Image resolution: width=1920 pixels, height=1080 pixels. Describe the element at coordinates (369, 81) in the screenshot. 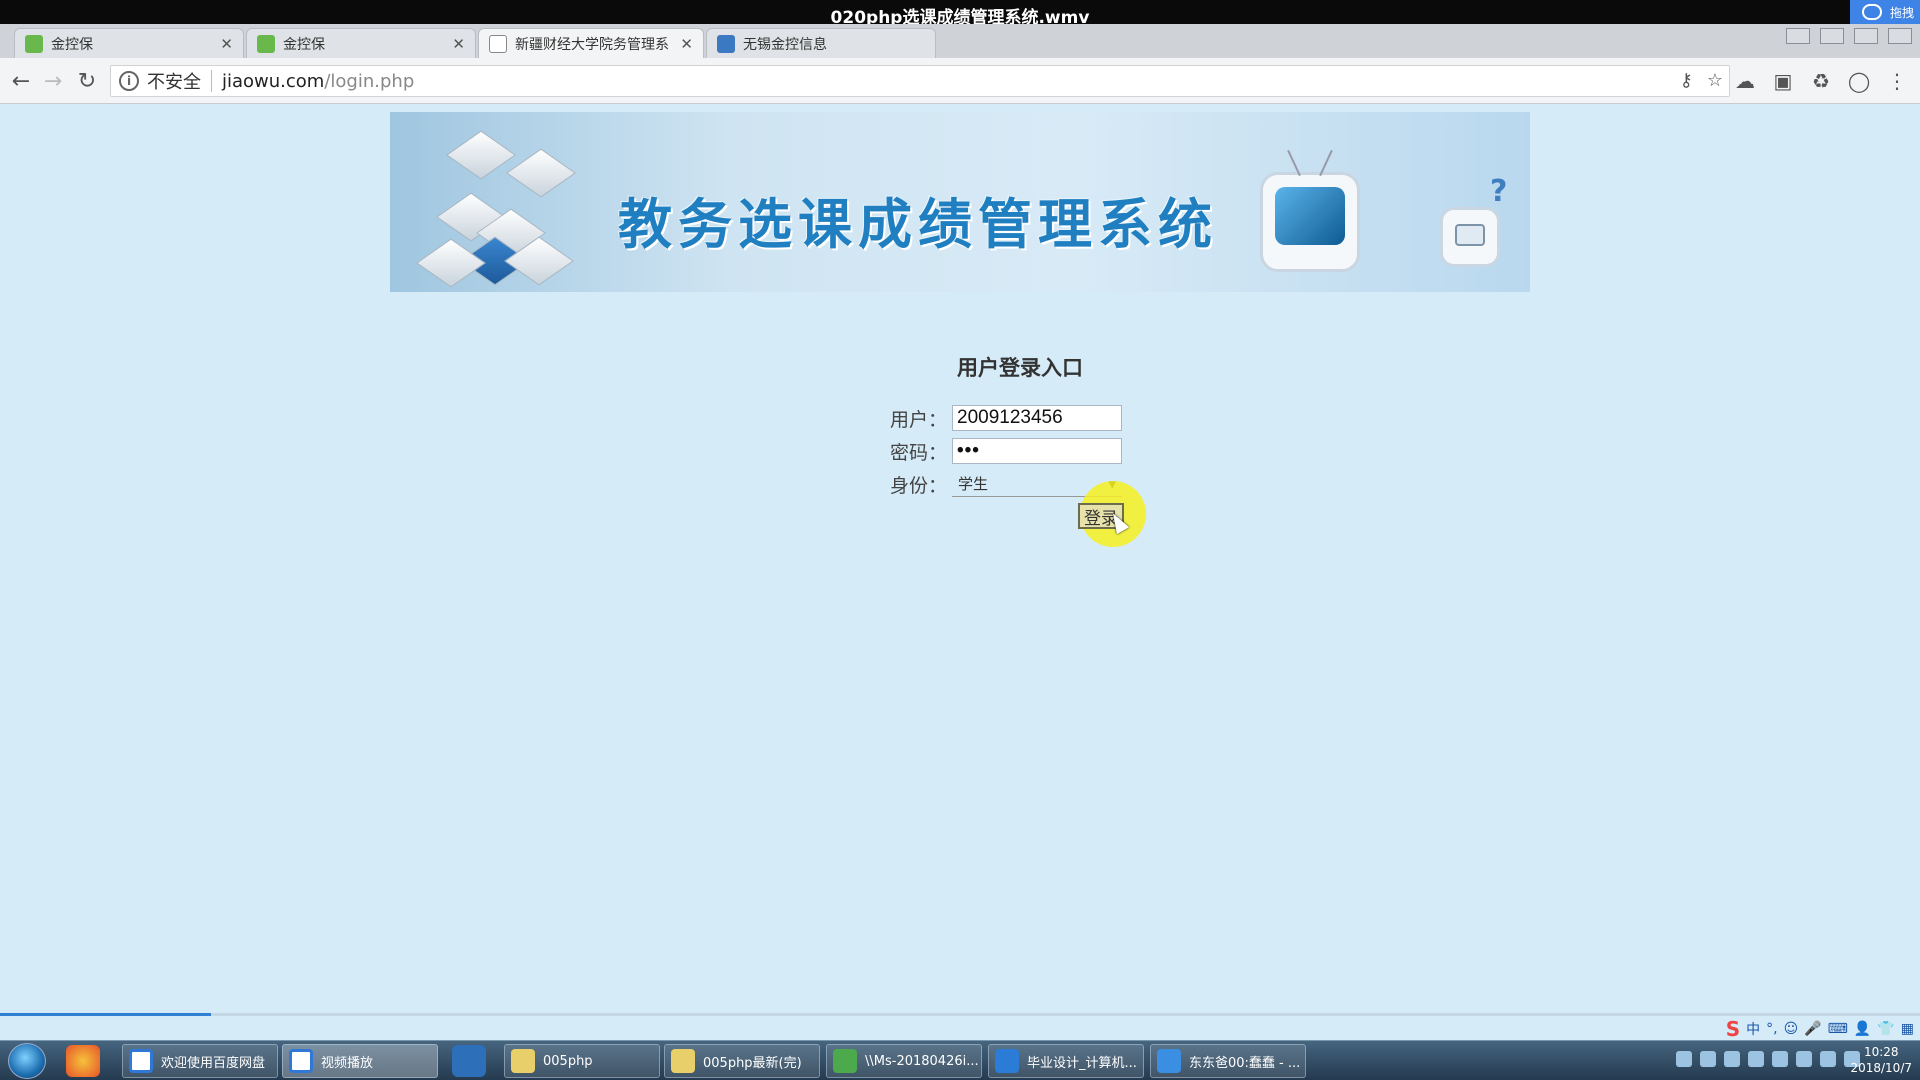

I see `url-path: /login.php` at that location.